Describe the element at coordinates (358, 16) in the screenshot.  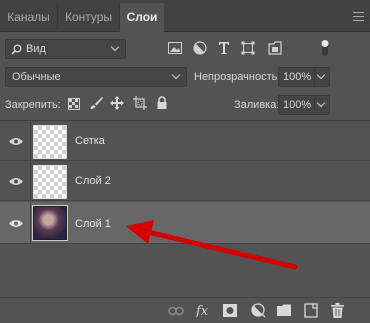
I see `panel-menu-icon` at that location.